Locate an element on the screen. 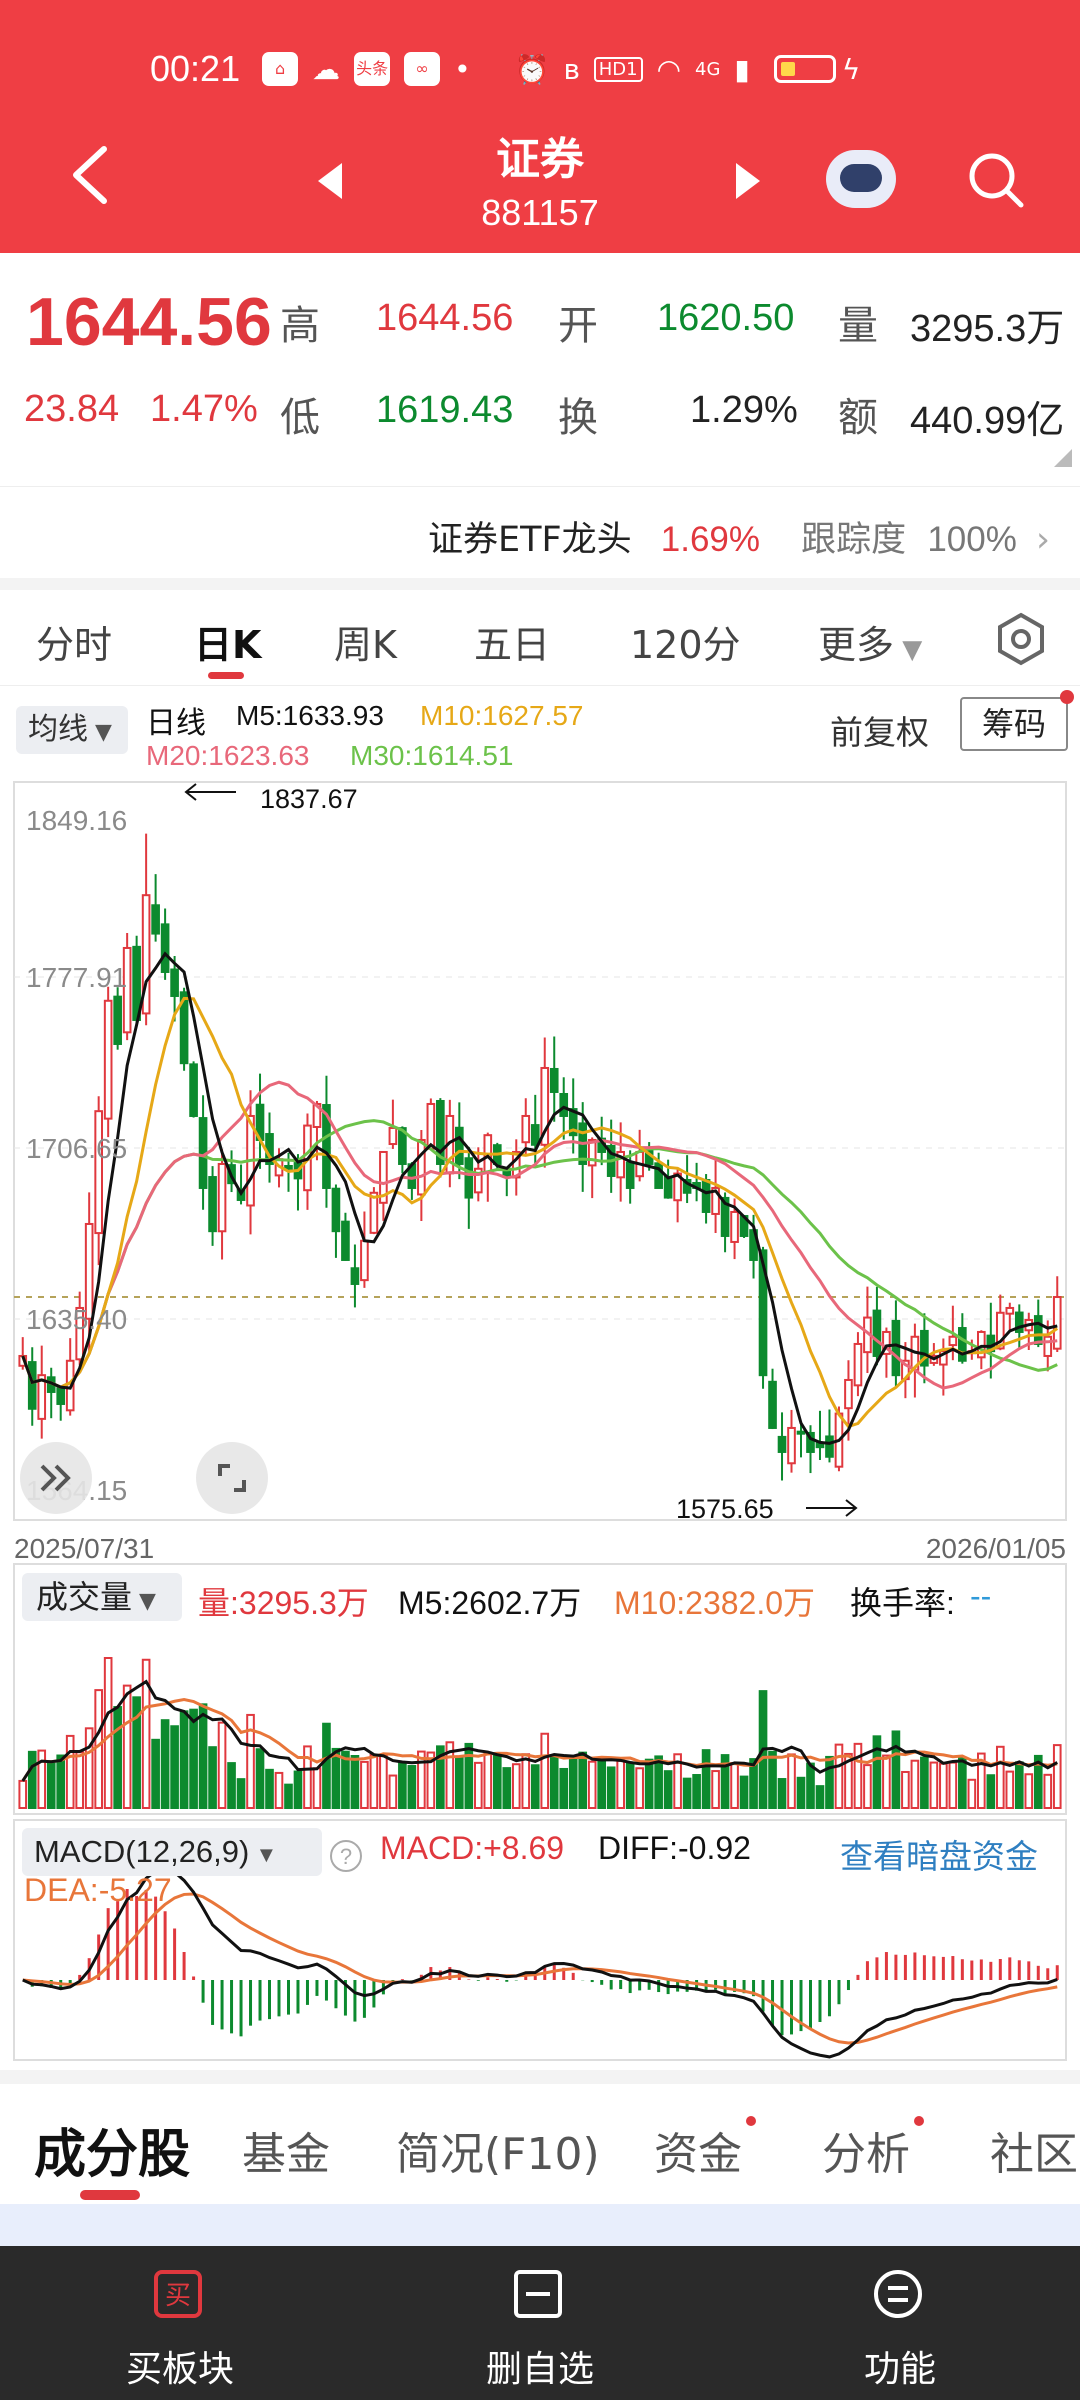  volume-select: 成交量 ▼ is located at coordinates (102, 1597).